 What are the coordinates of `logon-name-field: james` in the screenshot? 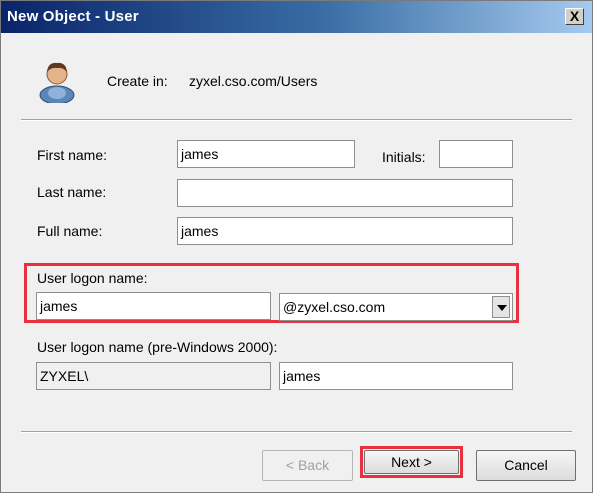 It's located at (153, 306).